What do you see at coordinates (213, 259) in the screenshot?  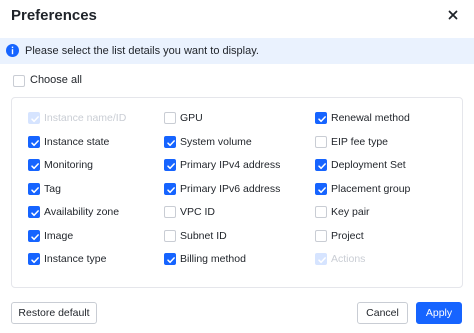 I see `option-label: Billing method` at bounding box center [213, 259].